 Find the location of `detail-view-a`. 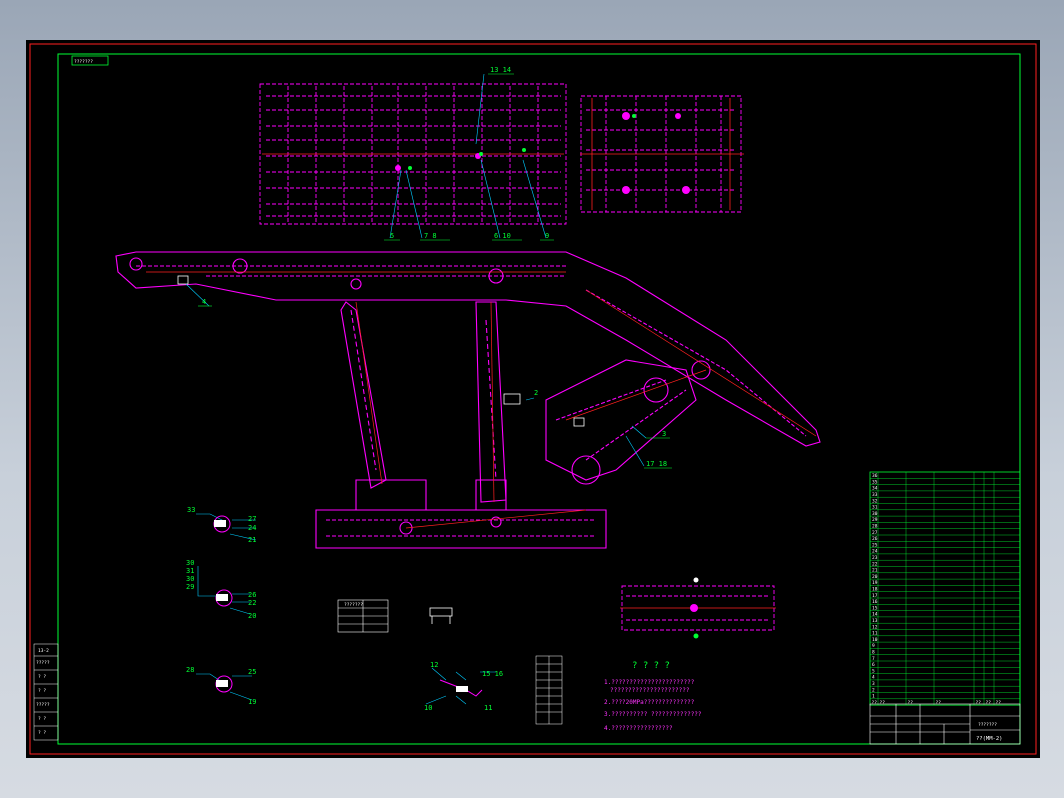

detail-view-a is located at coordinates (226, 527).